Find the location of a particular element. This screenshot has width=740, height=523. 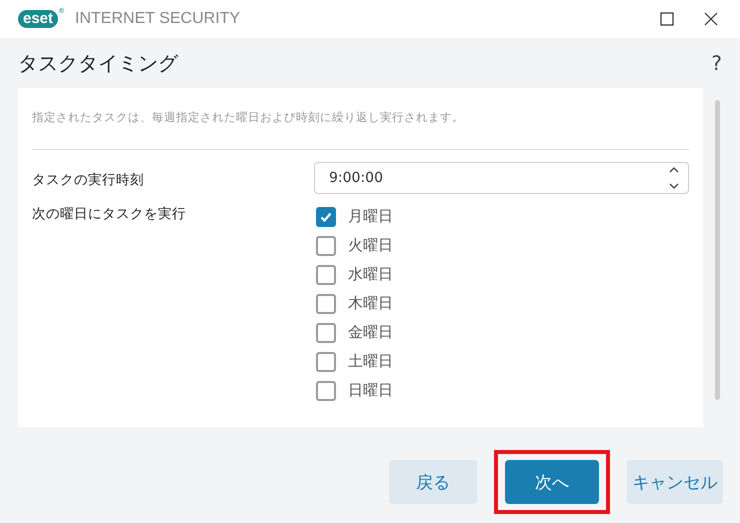

dialog-button: キャンセル is located at coordinates (675, 482).